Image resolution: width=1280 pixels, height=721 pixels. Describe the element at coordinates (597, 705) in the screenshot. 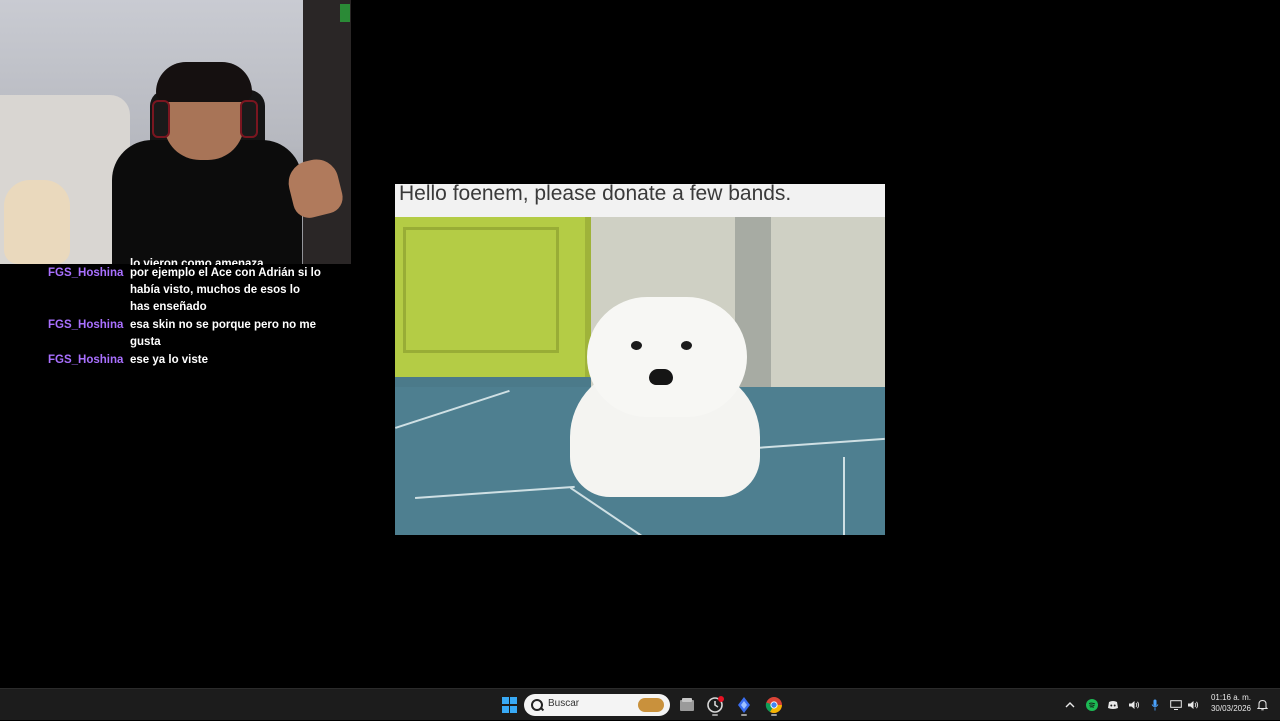

I see `search-box: Buscar` at that location.